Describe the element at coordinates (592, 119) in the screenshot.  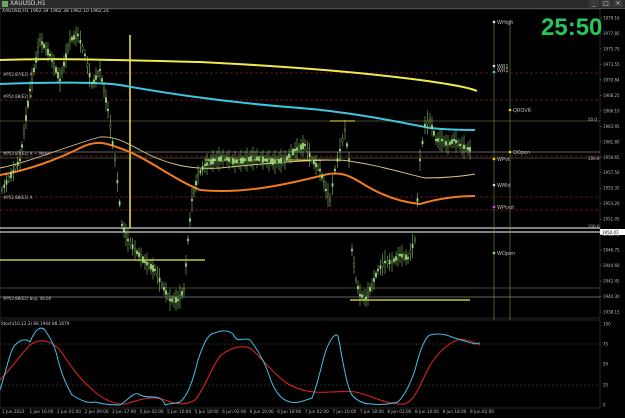
I see `price-tag-1: 50.0` at that location.